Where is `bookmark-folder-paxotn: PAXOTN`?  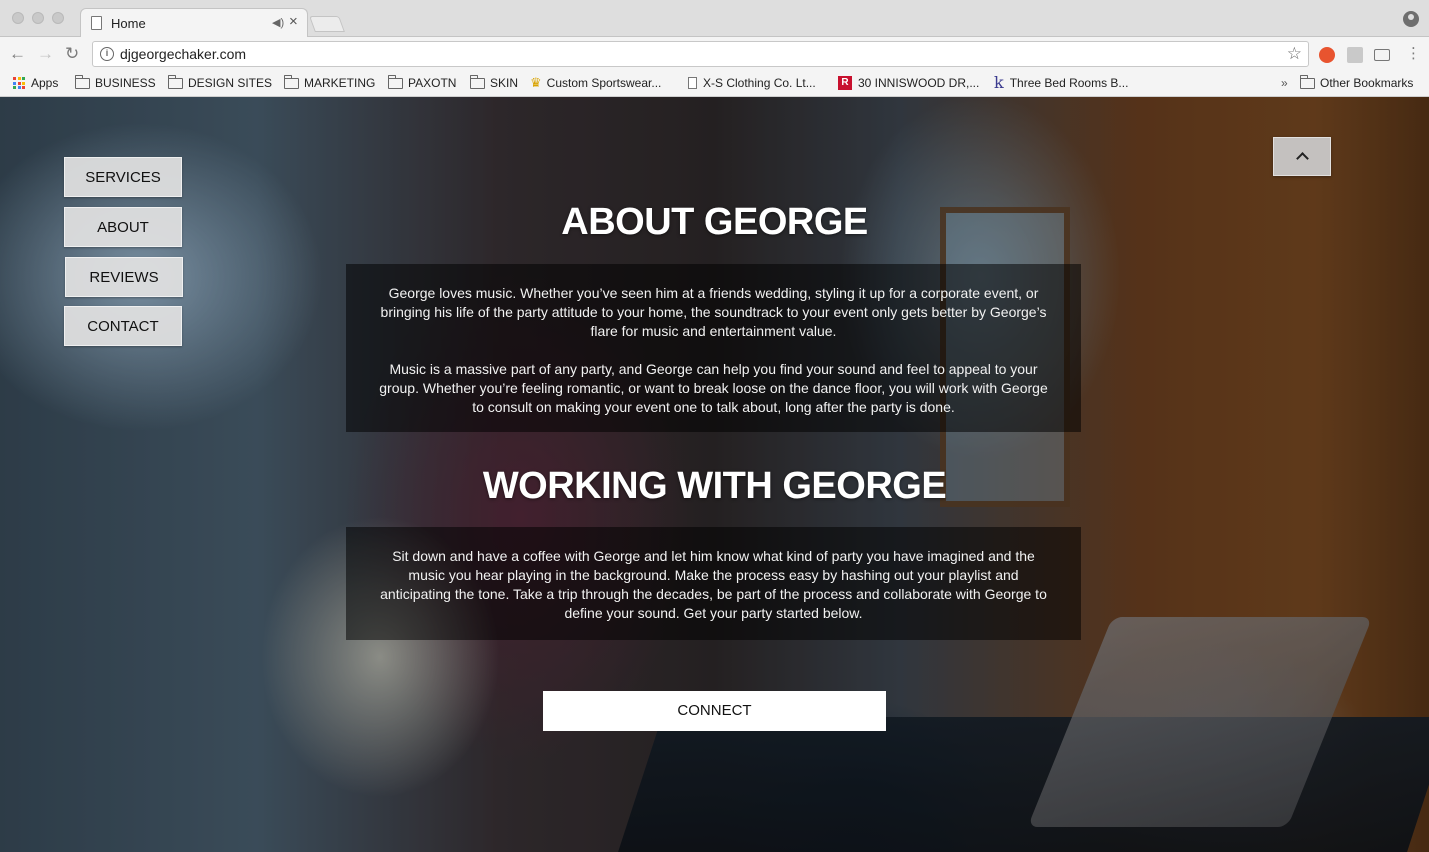 bookmark-folder-paxotn: PAXOTN is located at coordinates (422, 82).